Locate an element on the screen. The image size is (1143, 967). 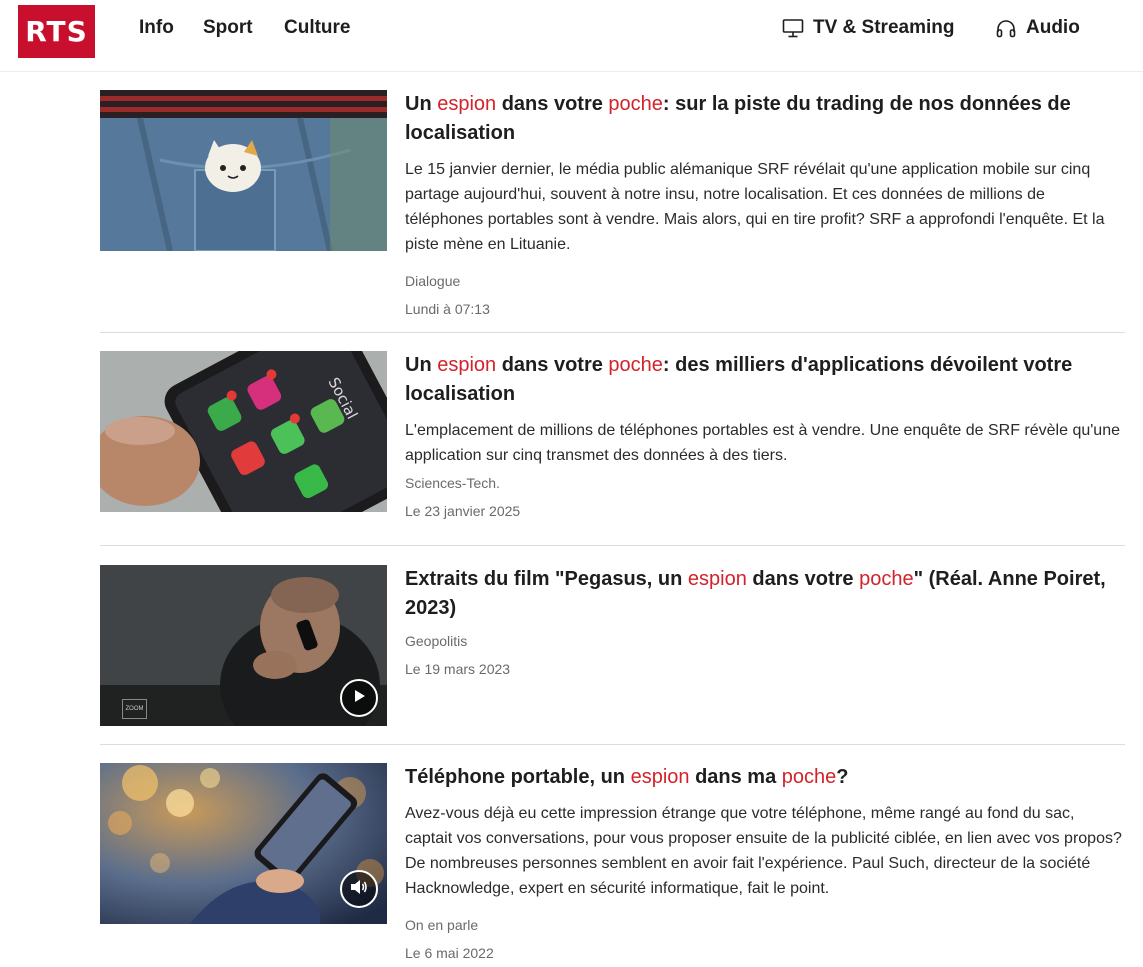
pocket-thumbnail-image is located at coordinates (243, 170).